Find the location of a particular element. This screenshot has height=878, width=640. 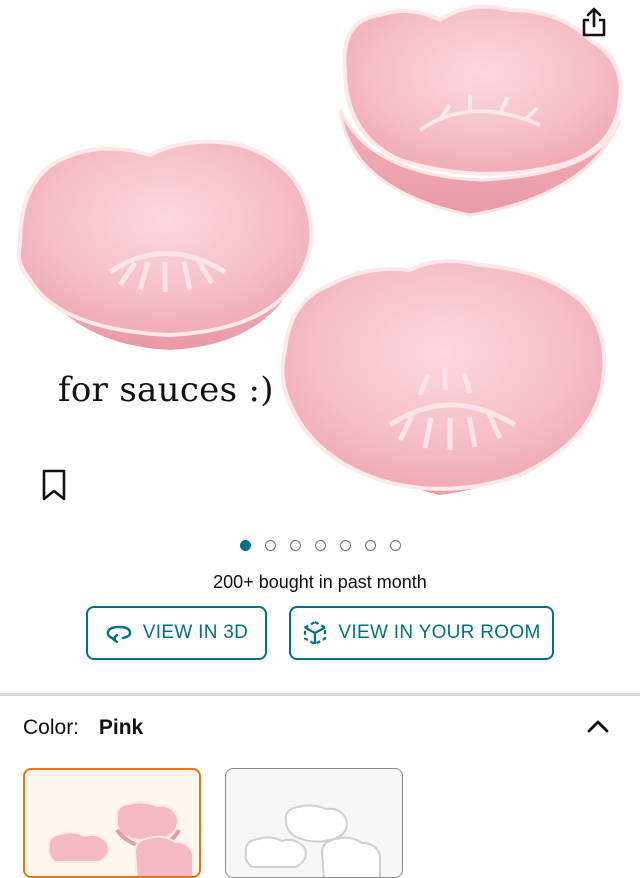

collapse-color-button is located at coordinates (598, 726).